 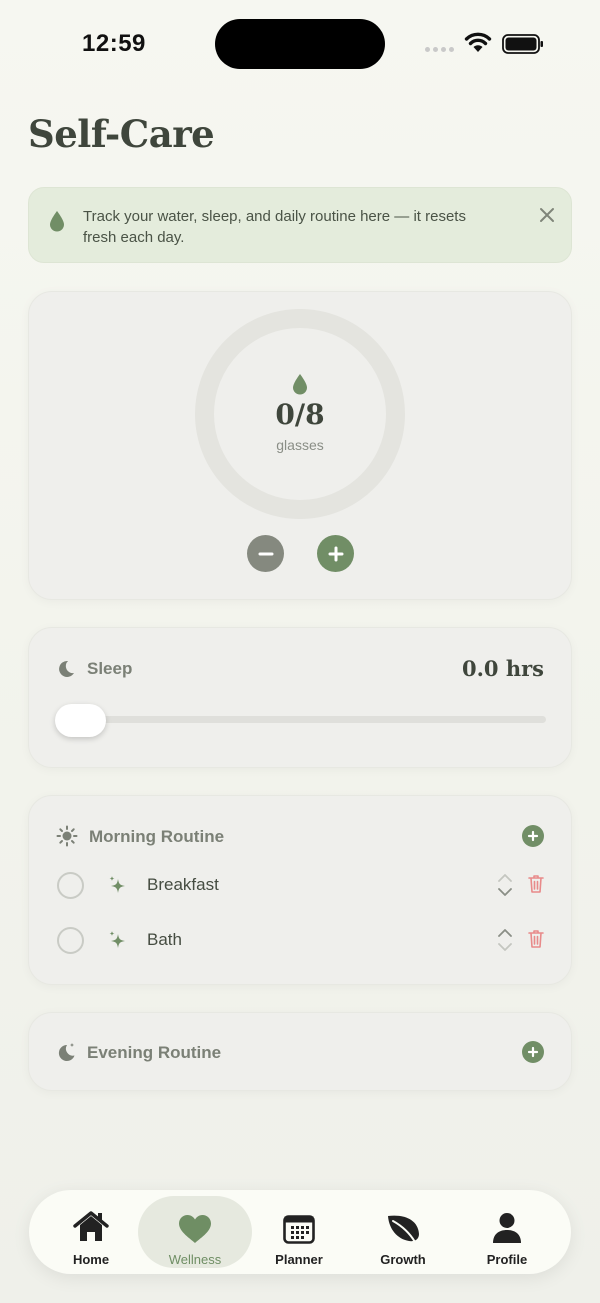 I want to click on water-count: 0/8, so click(x=300, y=414).